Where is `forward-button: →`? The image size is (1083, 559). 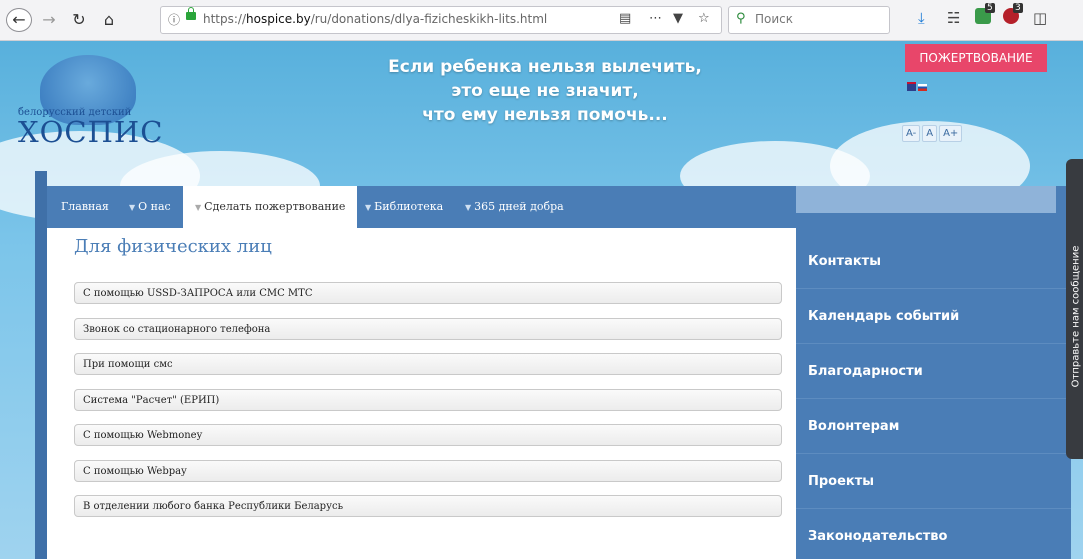 forward-button: → is located at coordinates (49, 20).